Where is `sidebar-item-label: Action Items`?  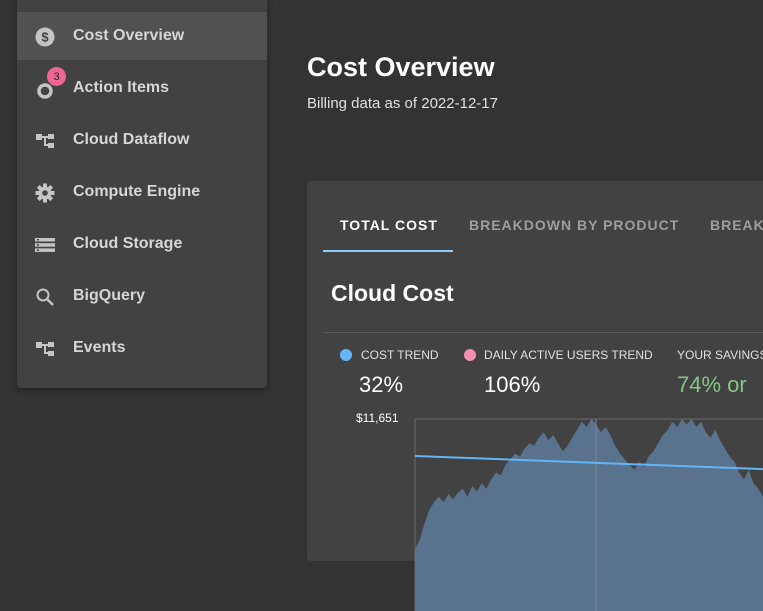
sidebar-item-label: Action Items is located at coordinates (121, 87).